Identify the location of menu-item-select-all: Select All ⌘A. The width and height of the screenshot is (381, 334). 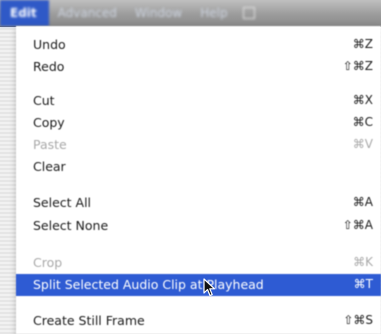
(198, 203).